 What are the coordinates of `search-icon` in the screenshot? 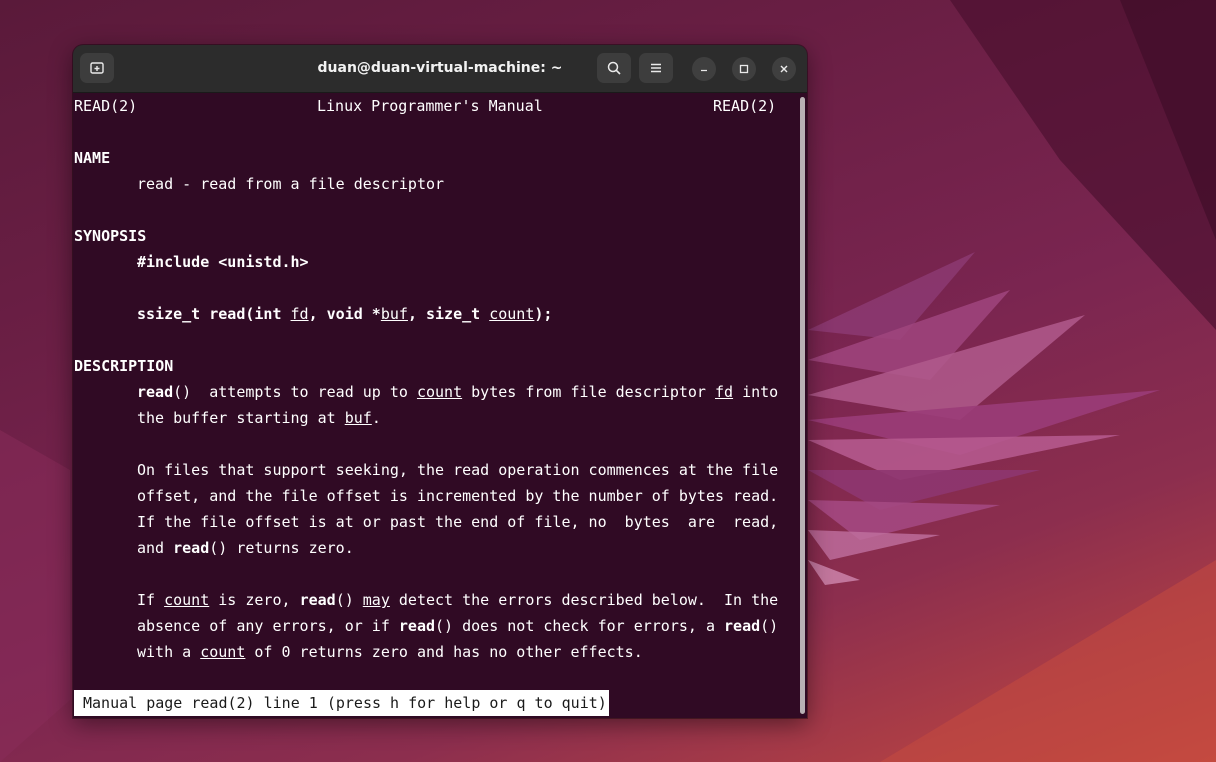 It's located at (614, 68).